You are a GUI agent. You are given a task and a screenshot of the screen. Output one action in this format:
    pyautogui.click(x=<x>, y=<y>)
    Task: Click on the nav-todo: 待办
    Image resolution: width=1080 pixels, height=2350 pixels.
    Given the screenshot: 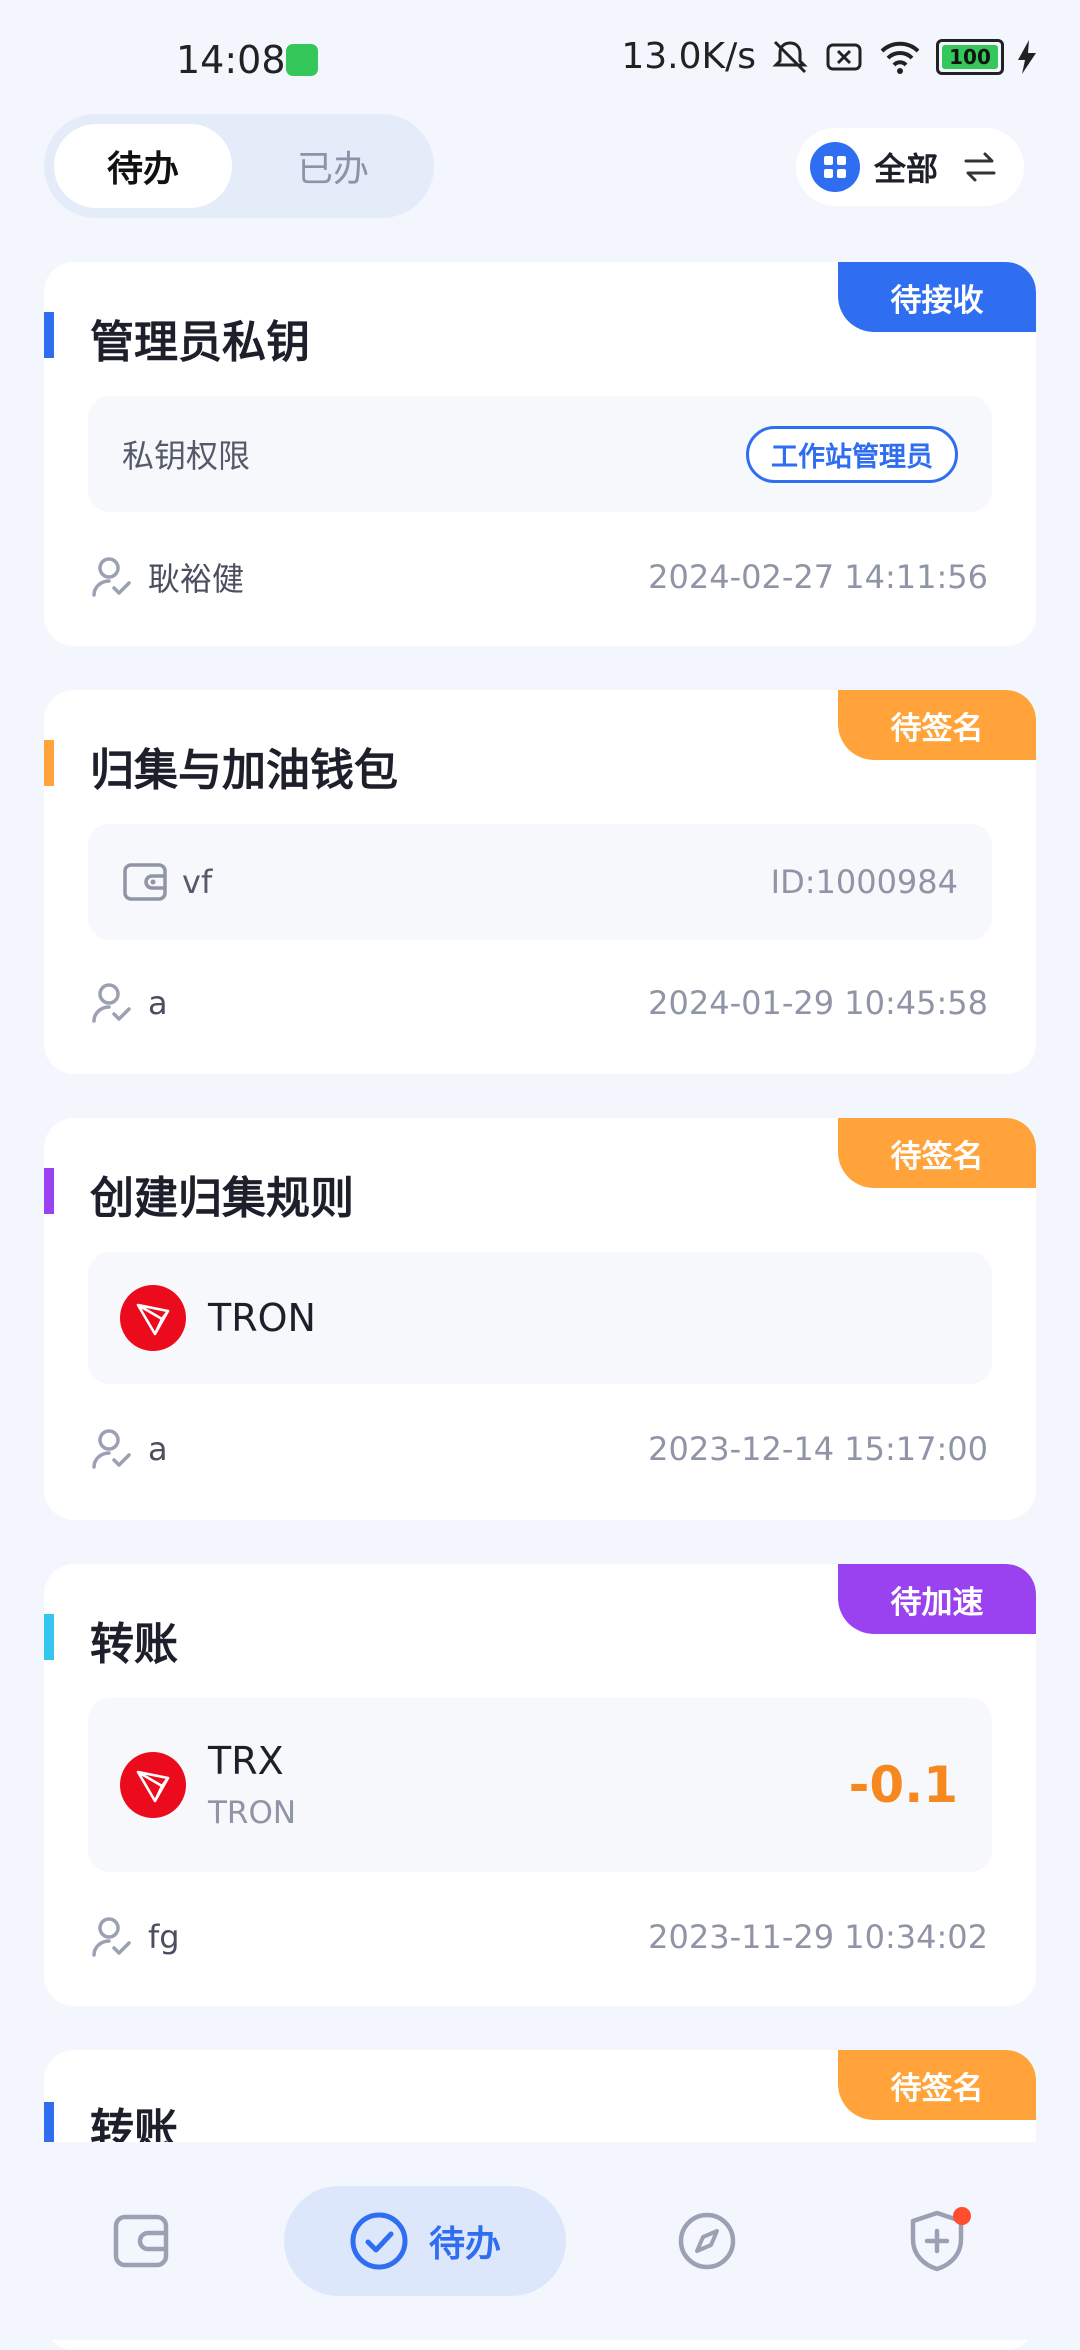 What is the action you would take?
    pyautogui.click(x=425, y=2241)
    